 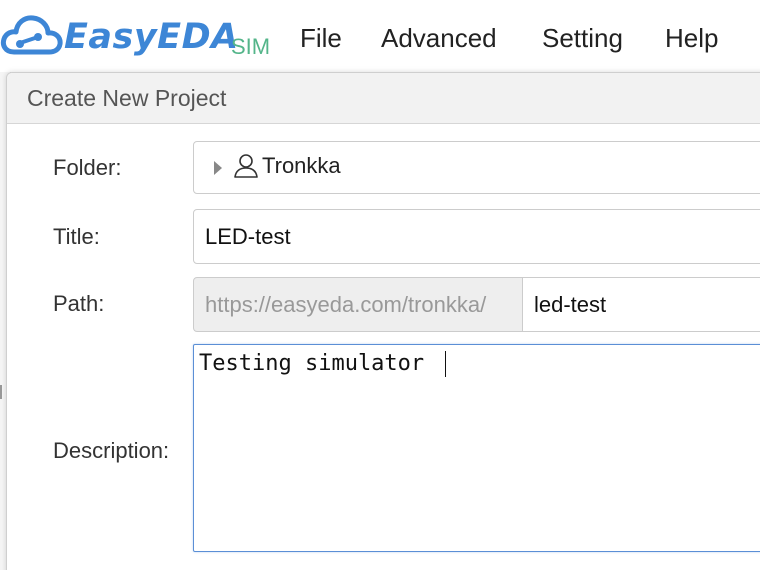 What do you see at coordinates (383, 98) in the screenshot?
I see `dialog-header: Create New Project` at bounding box center [383, 98].